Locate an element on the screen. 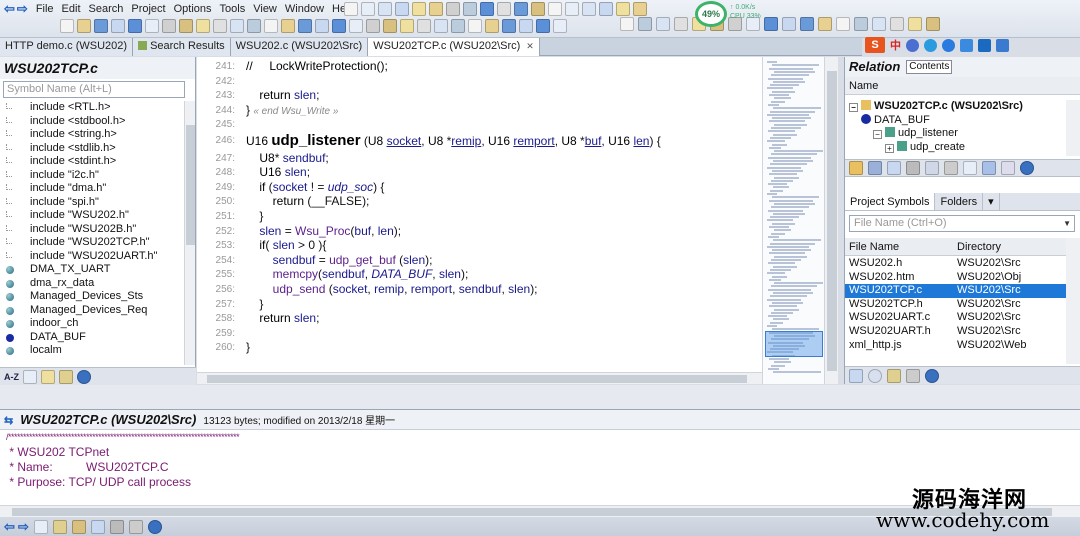  sogou-logo-icon: S is located at coordinates (875, 45).